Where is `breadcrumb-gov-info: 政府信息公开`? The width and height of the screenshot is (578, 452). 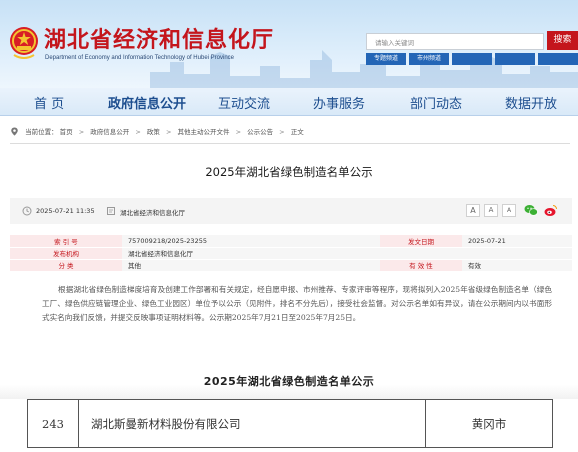
breadcrumb-gov-info: 政府信息公开 is located at coordinates (109, 132).